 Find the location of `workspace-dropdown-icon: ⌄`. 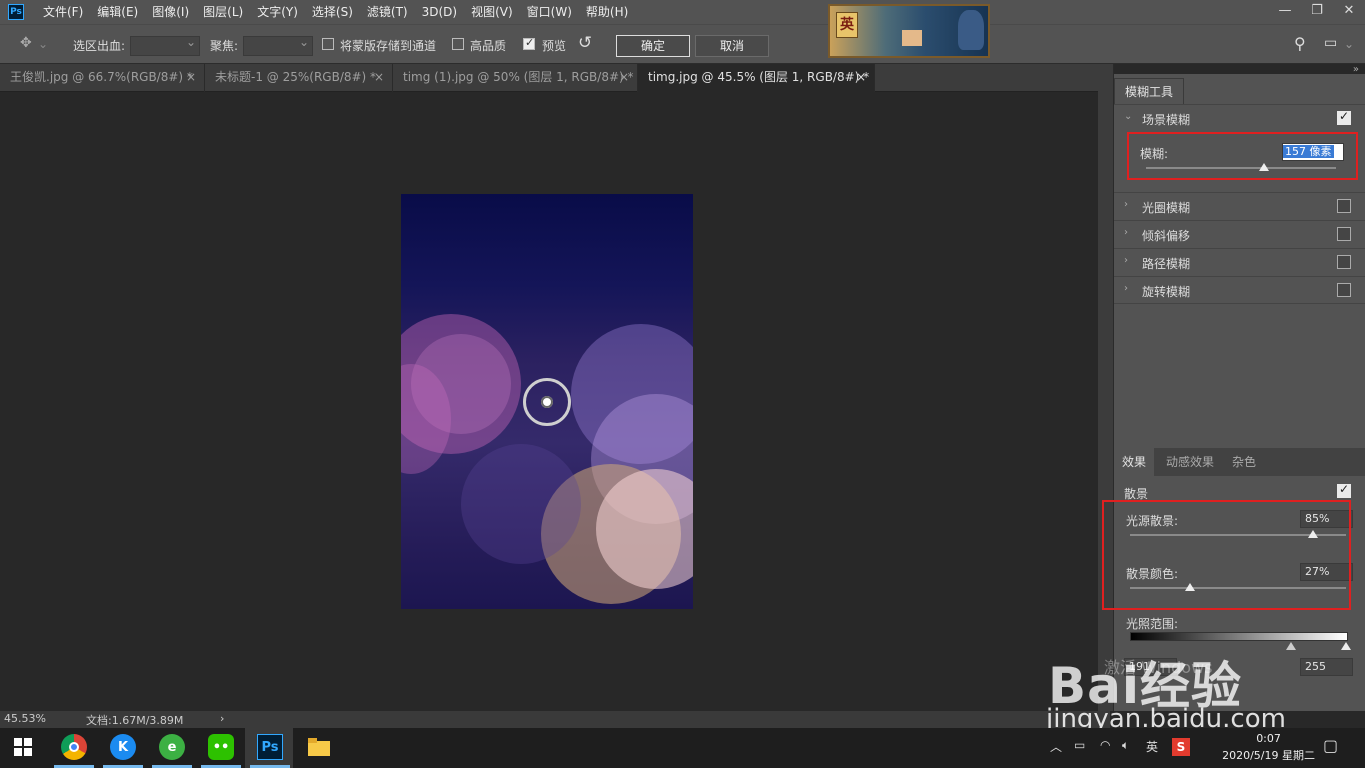

workspace-dropdown-icon: ⌄ is located at coordinates (1349, 44).